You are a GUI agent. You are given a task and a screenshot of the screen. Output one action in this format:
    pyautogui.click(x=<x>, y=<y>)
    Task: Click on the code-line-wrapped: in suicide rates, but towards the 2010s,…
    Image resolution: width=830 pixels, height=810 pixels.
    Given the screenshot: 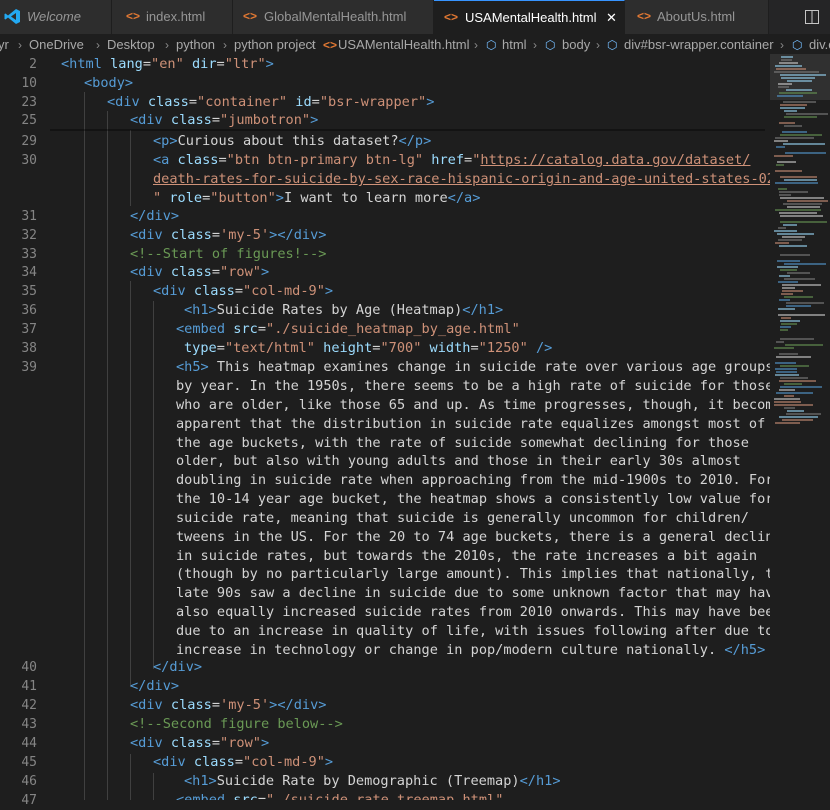 What is the action you would take?
    pyautogui.click(x=467, y=556)
    